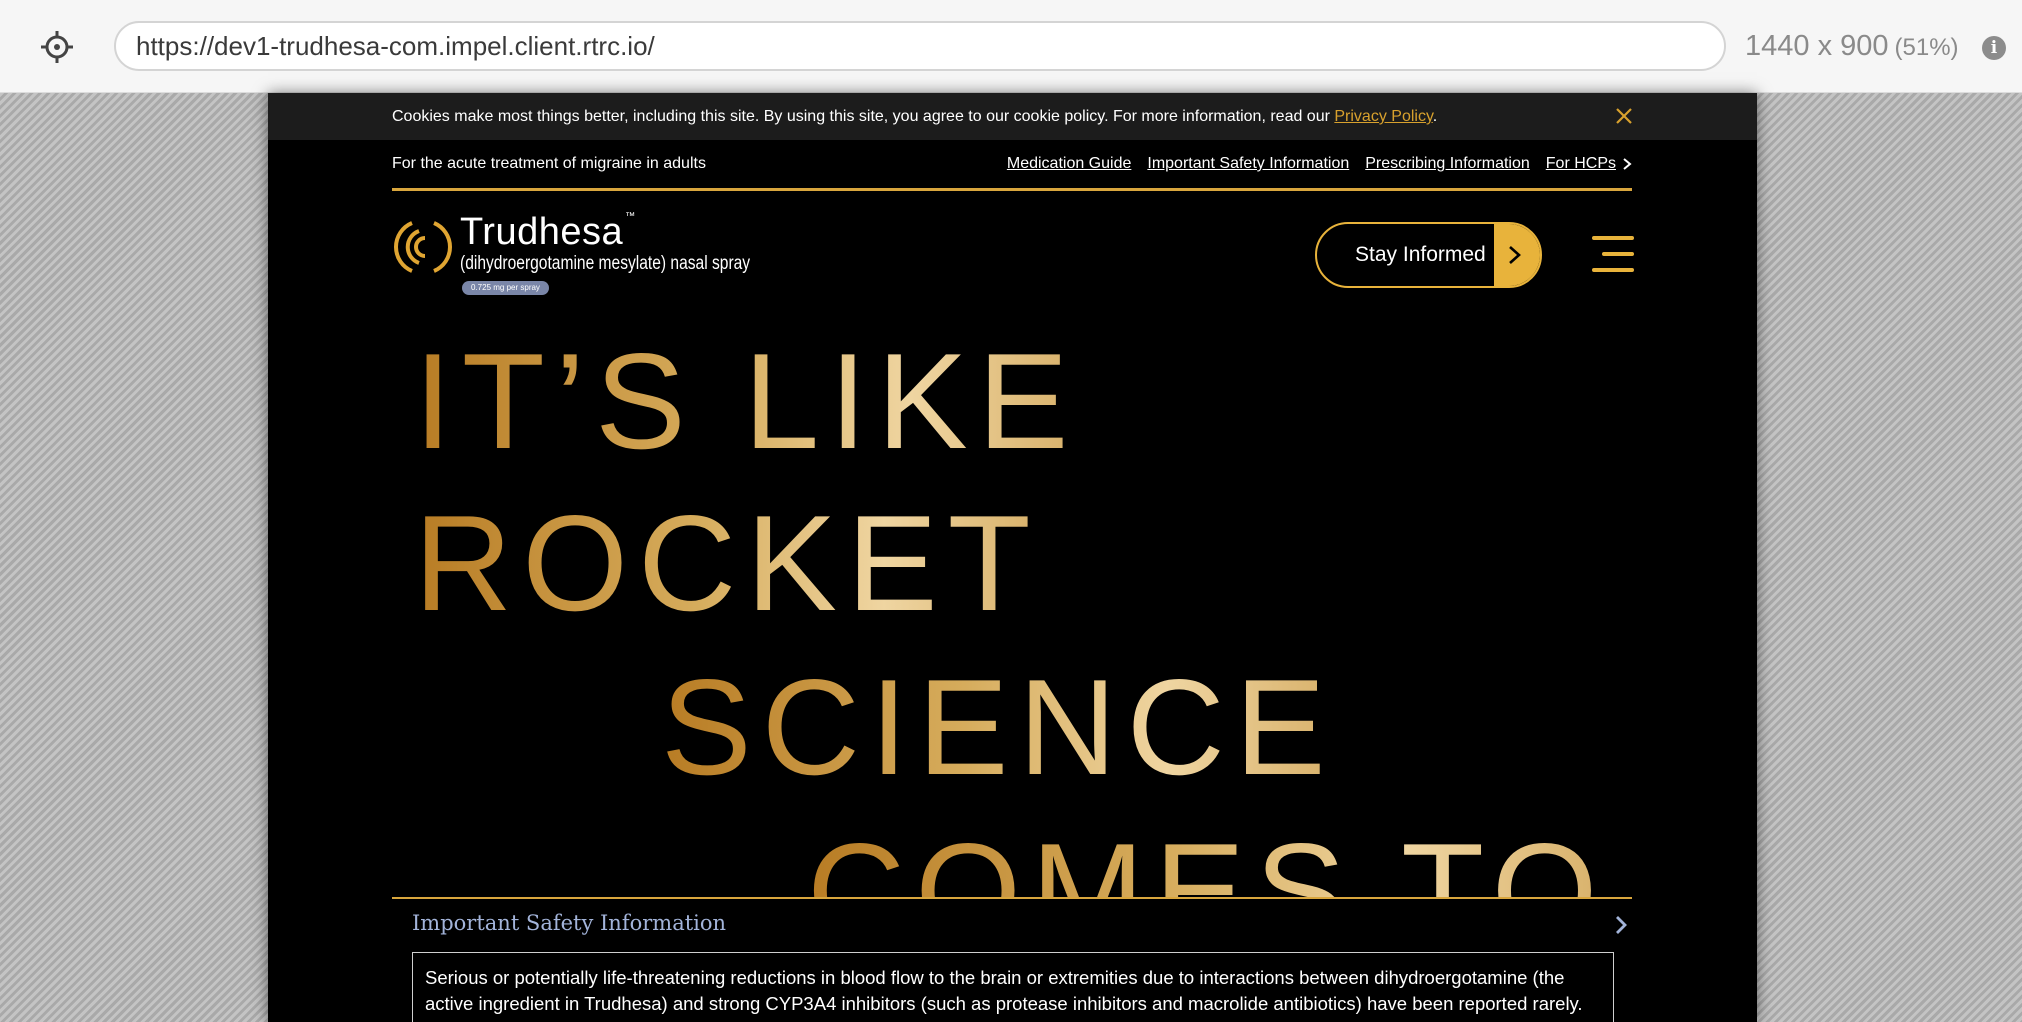 The width and height of the screenshot is (2022, 1022). I want to click on close-icon, so click(1624, 116).